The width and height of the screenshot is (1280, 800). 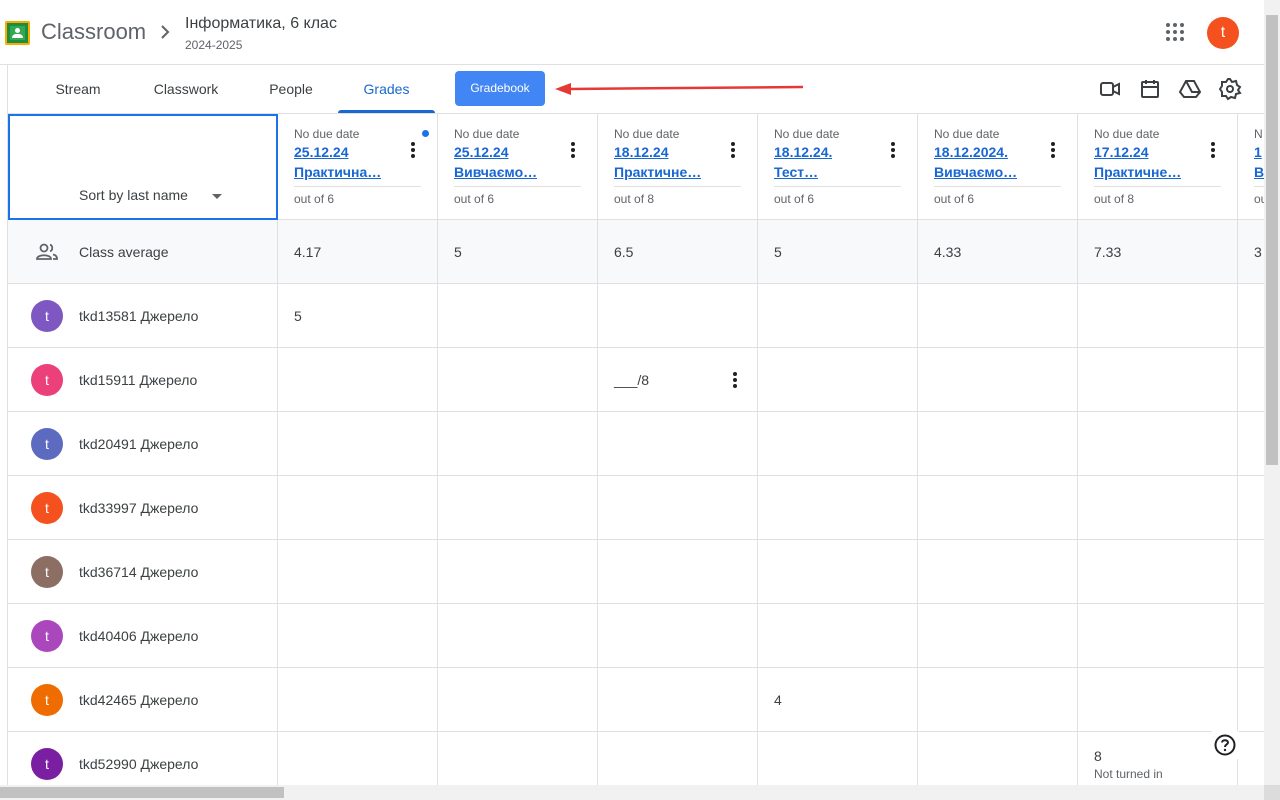 I want to click on assignment-title-link: 18.12.24, so click(x=641, y=152).